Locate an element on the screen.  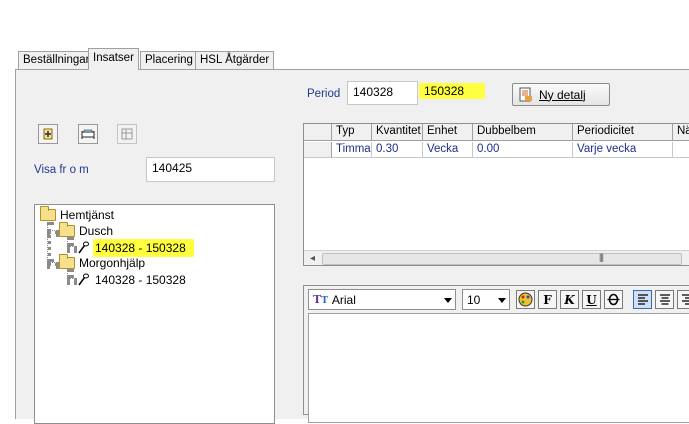
grid-cell: Vecka is located at coordinates (448, 150).